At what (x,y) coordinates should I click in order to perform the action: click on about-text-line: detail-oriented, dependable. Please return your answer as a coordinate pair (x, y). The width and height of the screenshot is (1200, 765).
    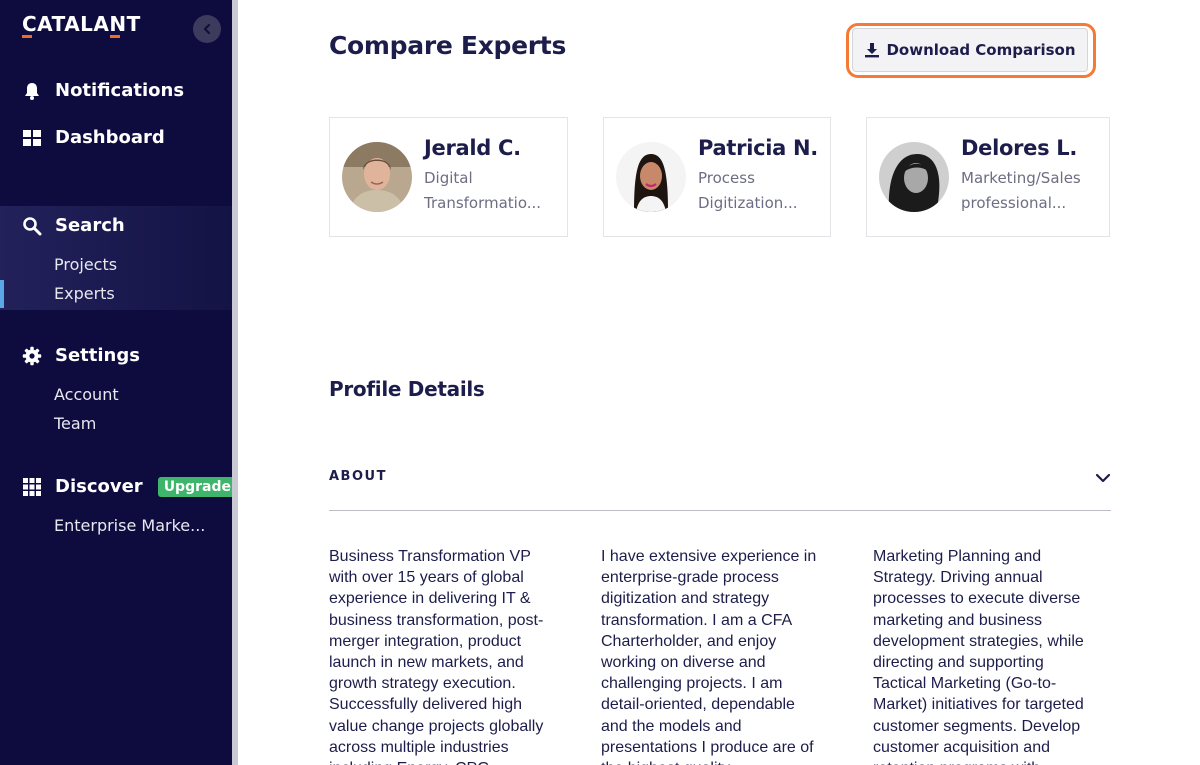
    Looking at the image, I should click on (698, 705).